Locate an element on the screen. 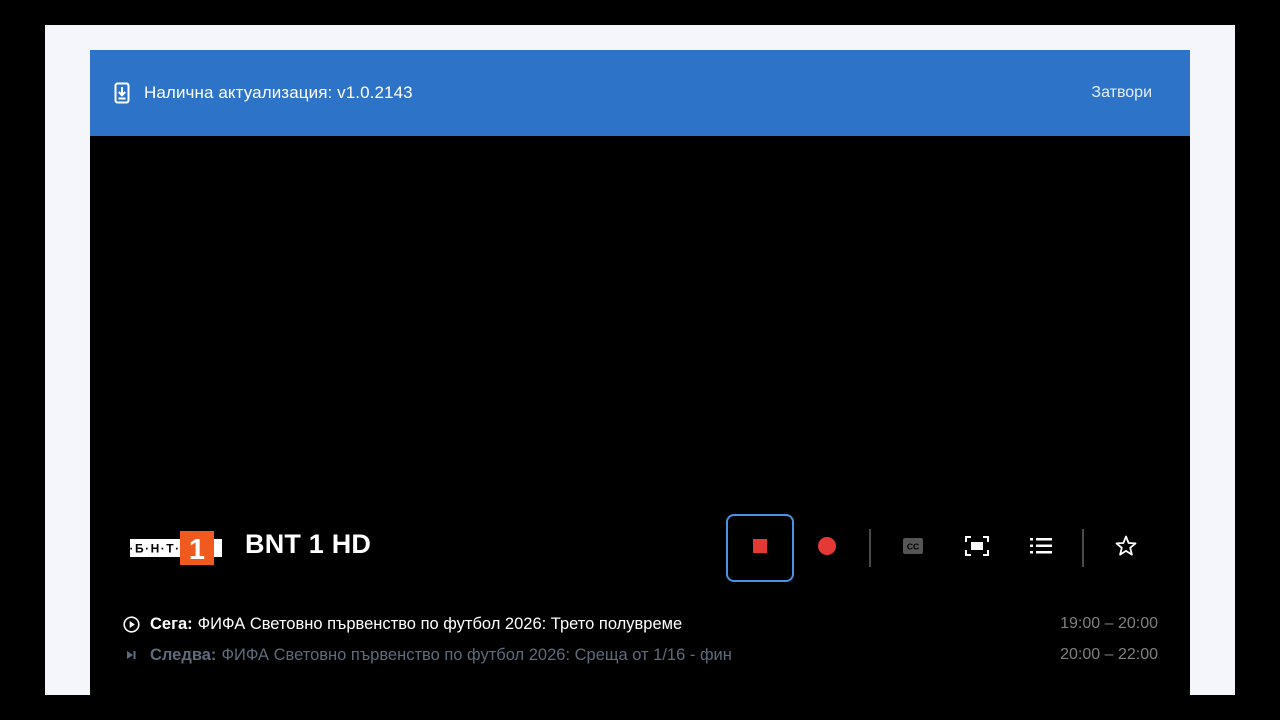 The height and width of the screenshot is (720, 1280). favorite-button is located at coordinates (1126, 548).